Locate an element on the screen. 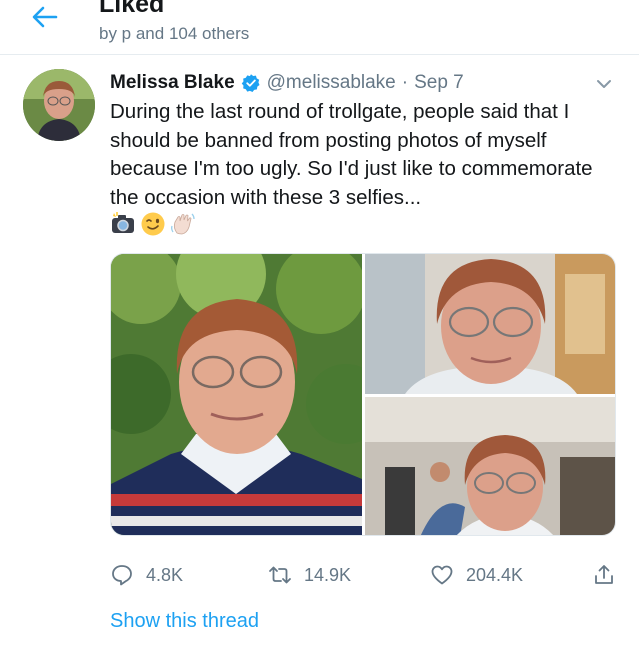 The height and width of the screenshot is (649, 639). retweet-button: 14.9K is located at coordinates (309, 575).